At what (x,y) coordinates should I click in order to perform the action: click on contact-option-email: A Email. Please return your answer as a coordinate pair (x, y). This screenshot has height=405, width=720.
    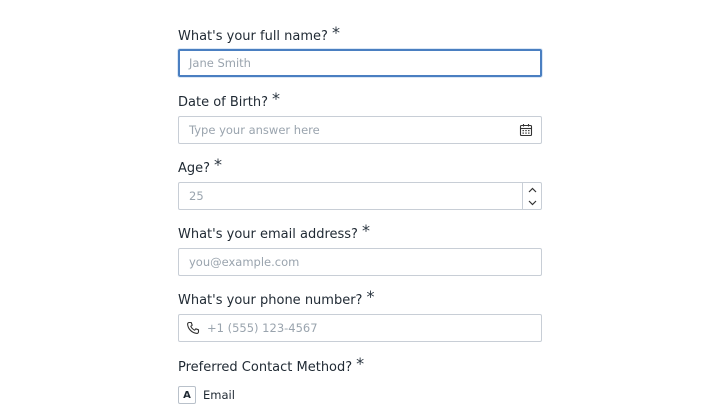
    Looking at the image, I should click on (206, 395).